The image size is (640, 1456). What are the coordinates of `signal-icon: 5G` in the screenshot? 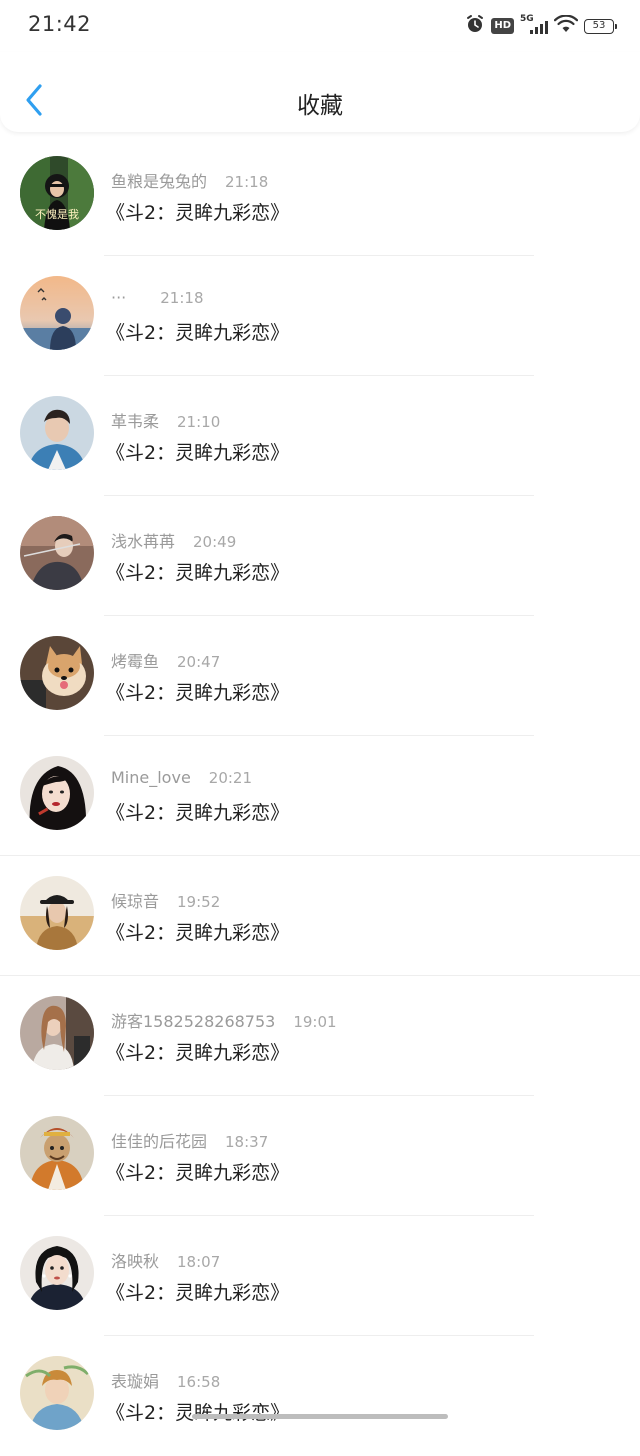 It's located at (534, 25).